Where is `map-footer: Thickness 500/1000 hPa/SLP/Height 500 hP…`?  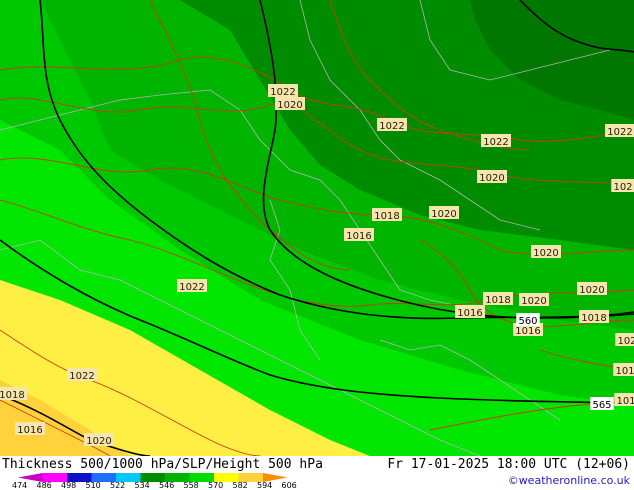
map-footer: Thickness 500/1000 hPa/SLP/Height 500 hP… is located at coordinates (317, 473).